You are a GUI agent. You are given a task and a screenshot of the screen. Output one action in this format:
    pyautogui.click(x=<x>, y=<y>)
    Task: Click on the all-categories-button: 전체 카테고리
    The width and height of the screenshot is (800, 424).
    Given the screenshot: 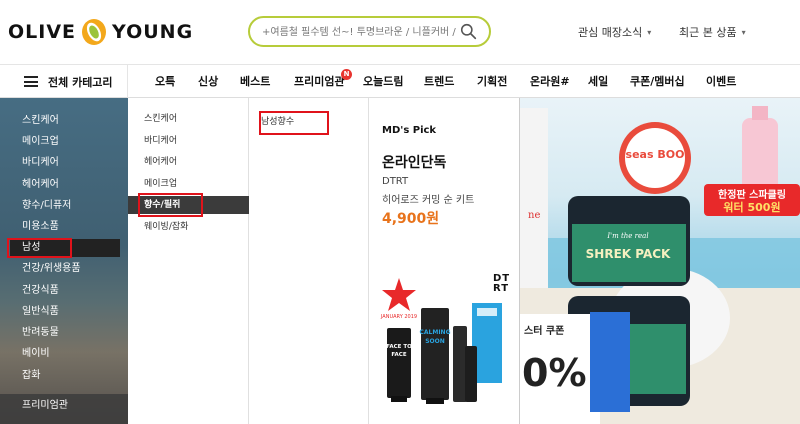 What is the action you would take?
    pyautogui.click(x=64, y=81)
    